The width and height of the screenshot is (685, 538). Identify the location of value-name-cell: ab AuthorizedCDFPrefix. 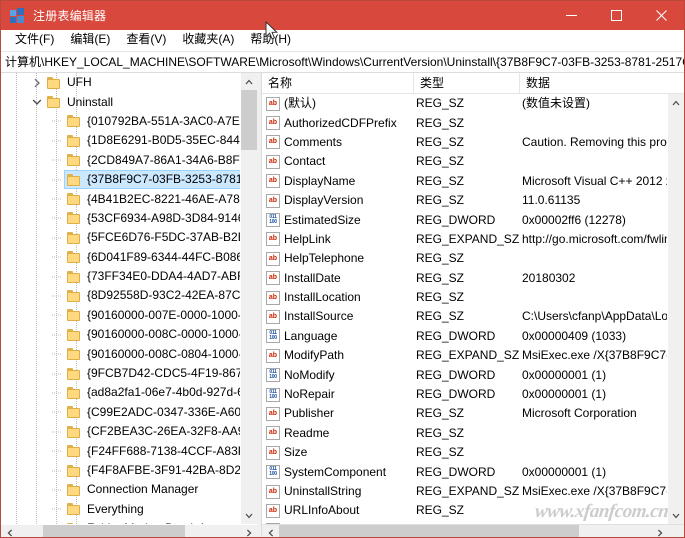
(338, 123).